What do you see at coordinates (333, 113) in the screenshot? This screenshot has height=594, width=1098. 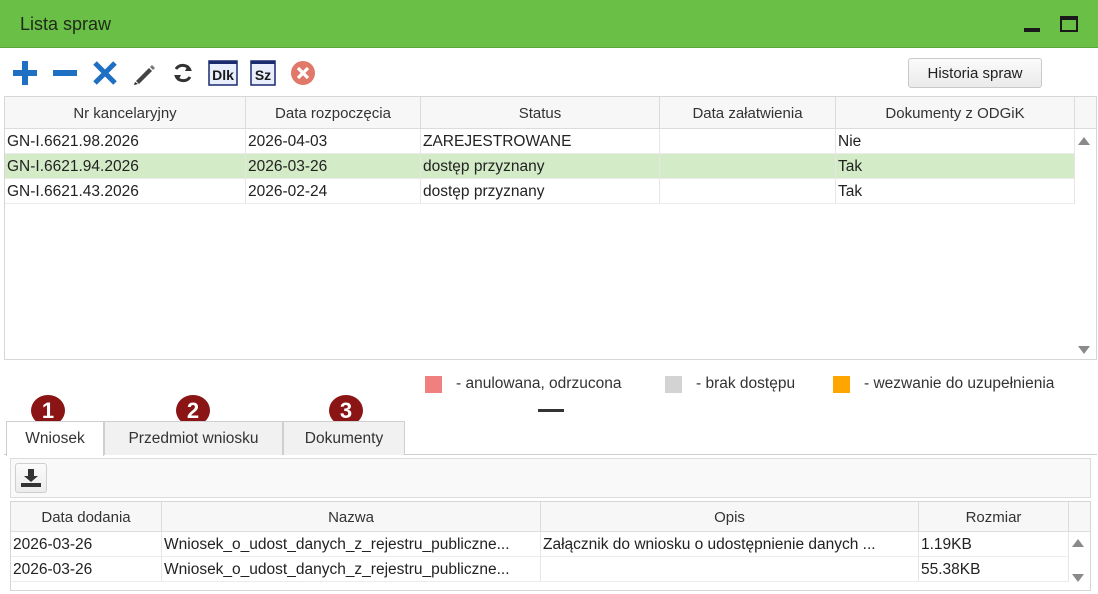 I see `column-header: Data rozpoczęcia` at bounding box center [333, 113].